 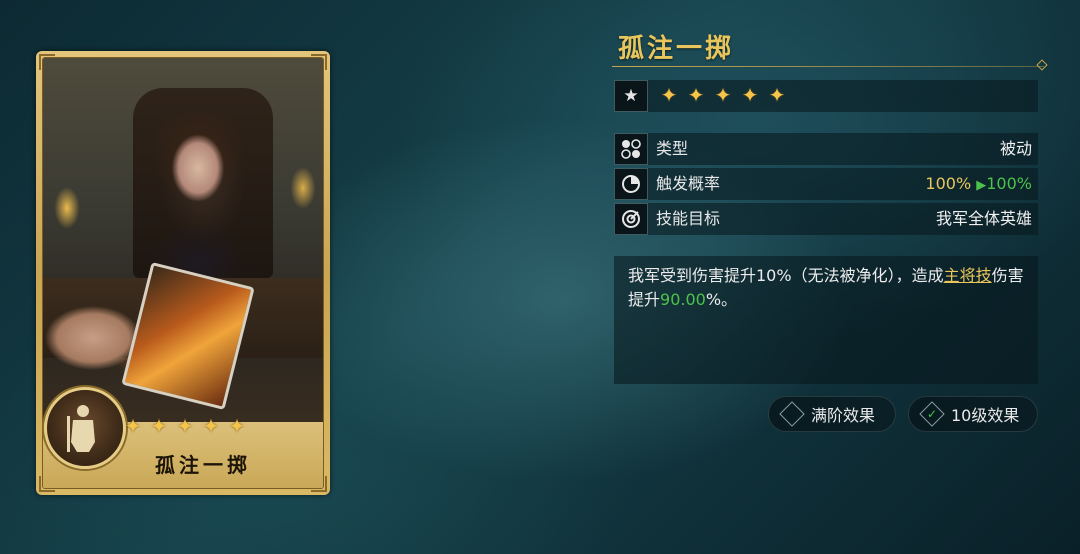 I want to click on card-star-rating: ✦ ✦ ✦ ✦ ✦, so click(x=185, y=427).